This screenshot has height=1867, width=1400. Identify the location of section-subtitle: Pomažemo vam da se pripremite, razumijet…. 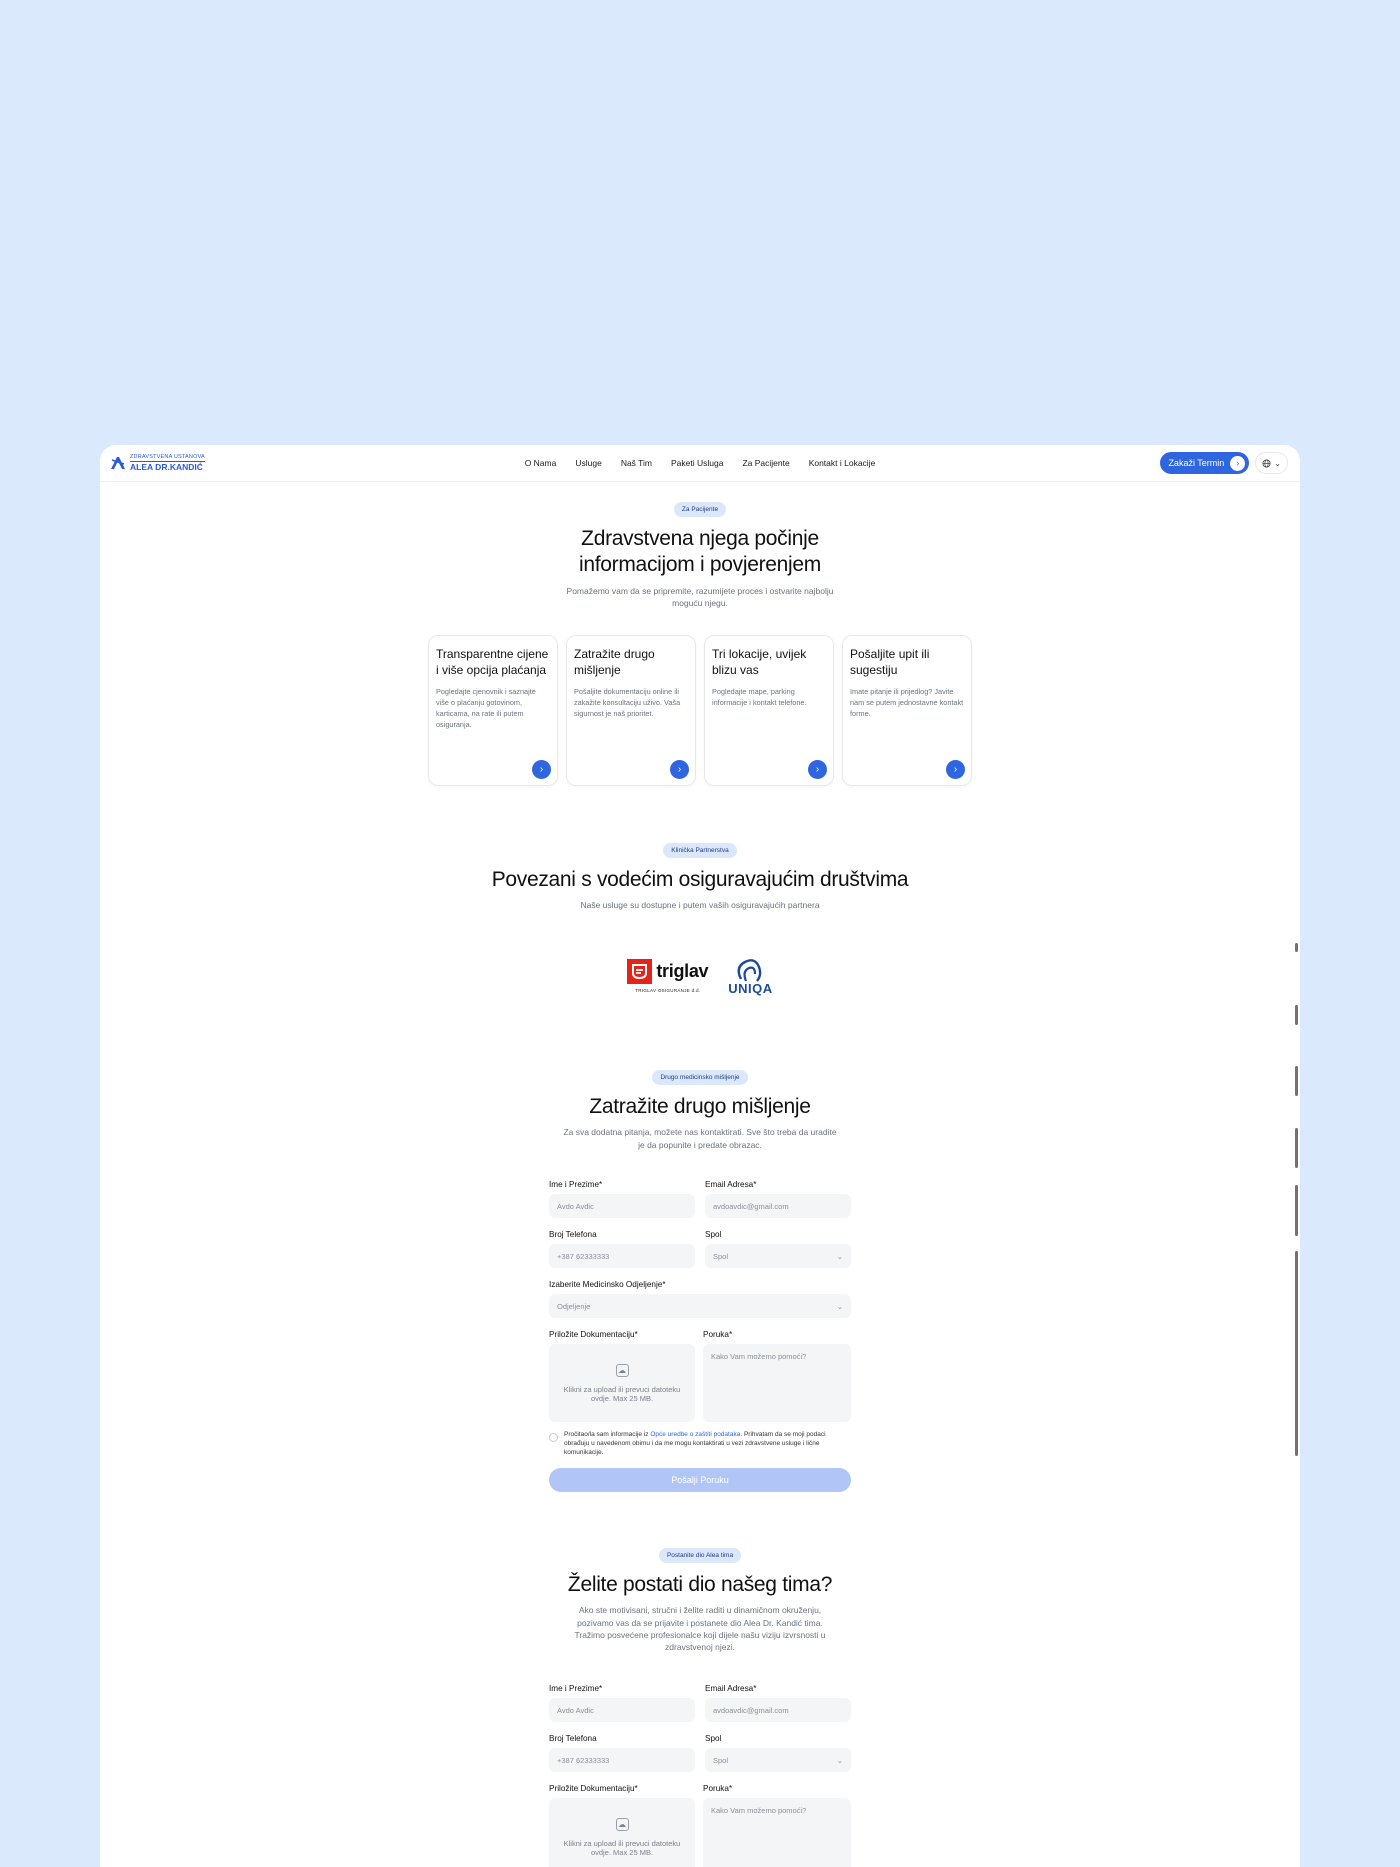
(700, 596).